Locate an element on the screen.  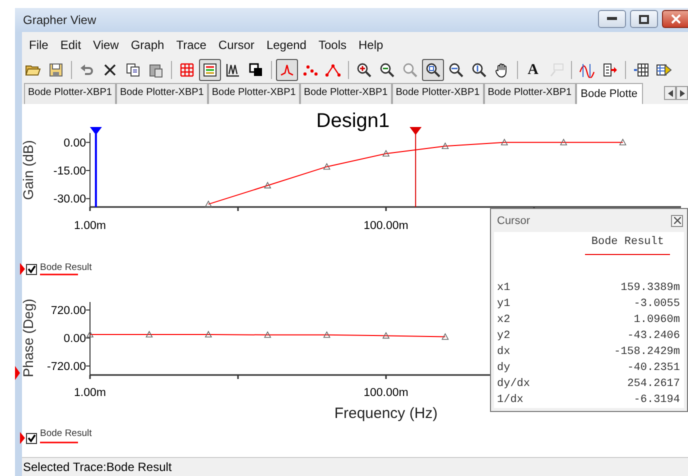
reading-label: x2 is located at coordinates (503, 320).